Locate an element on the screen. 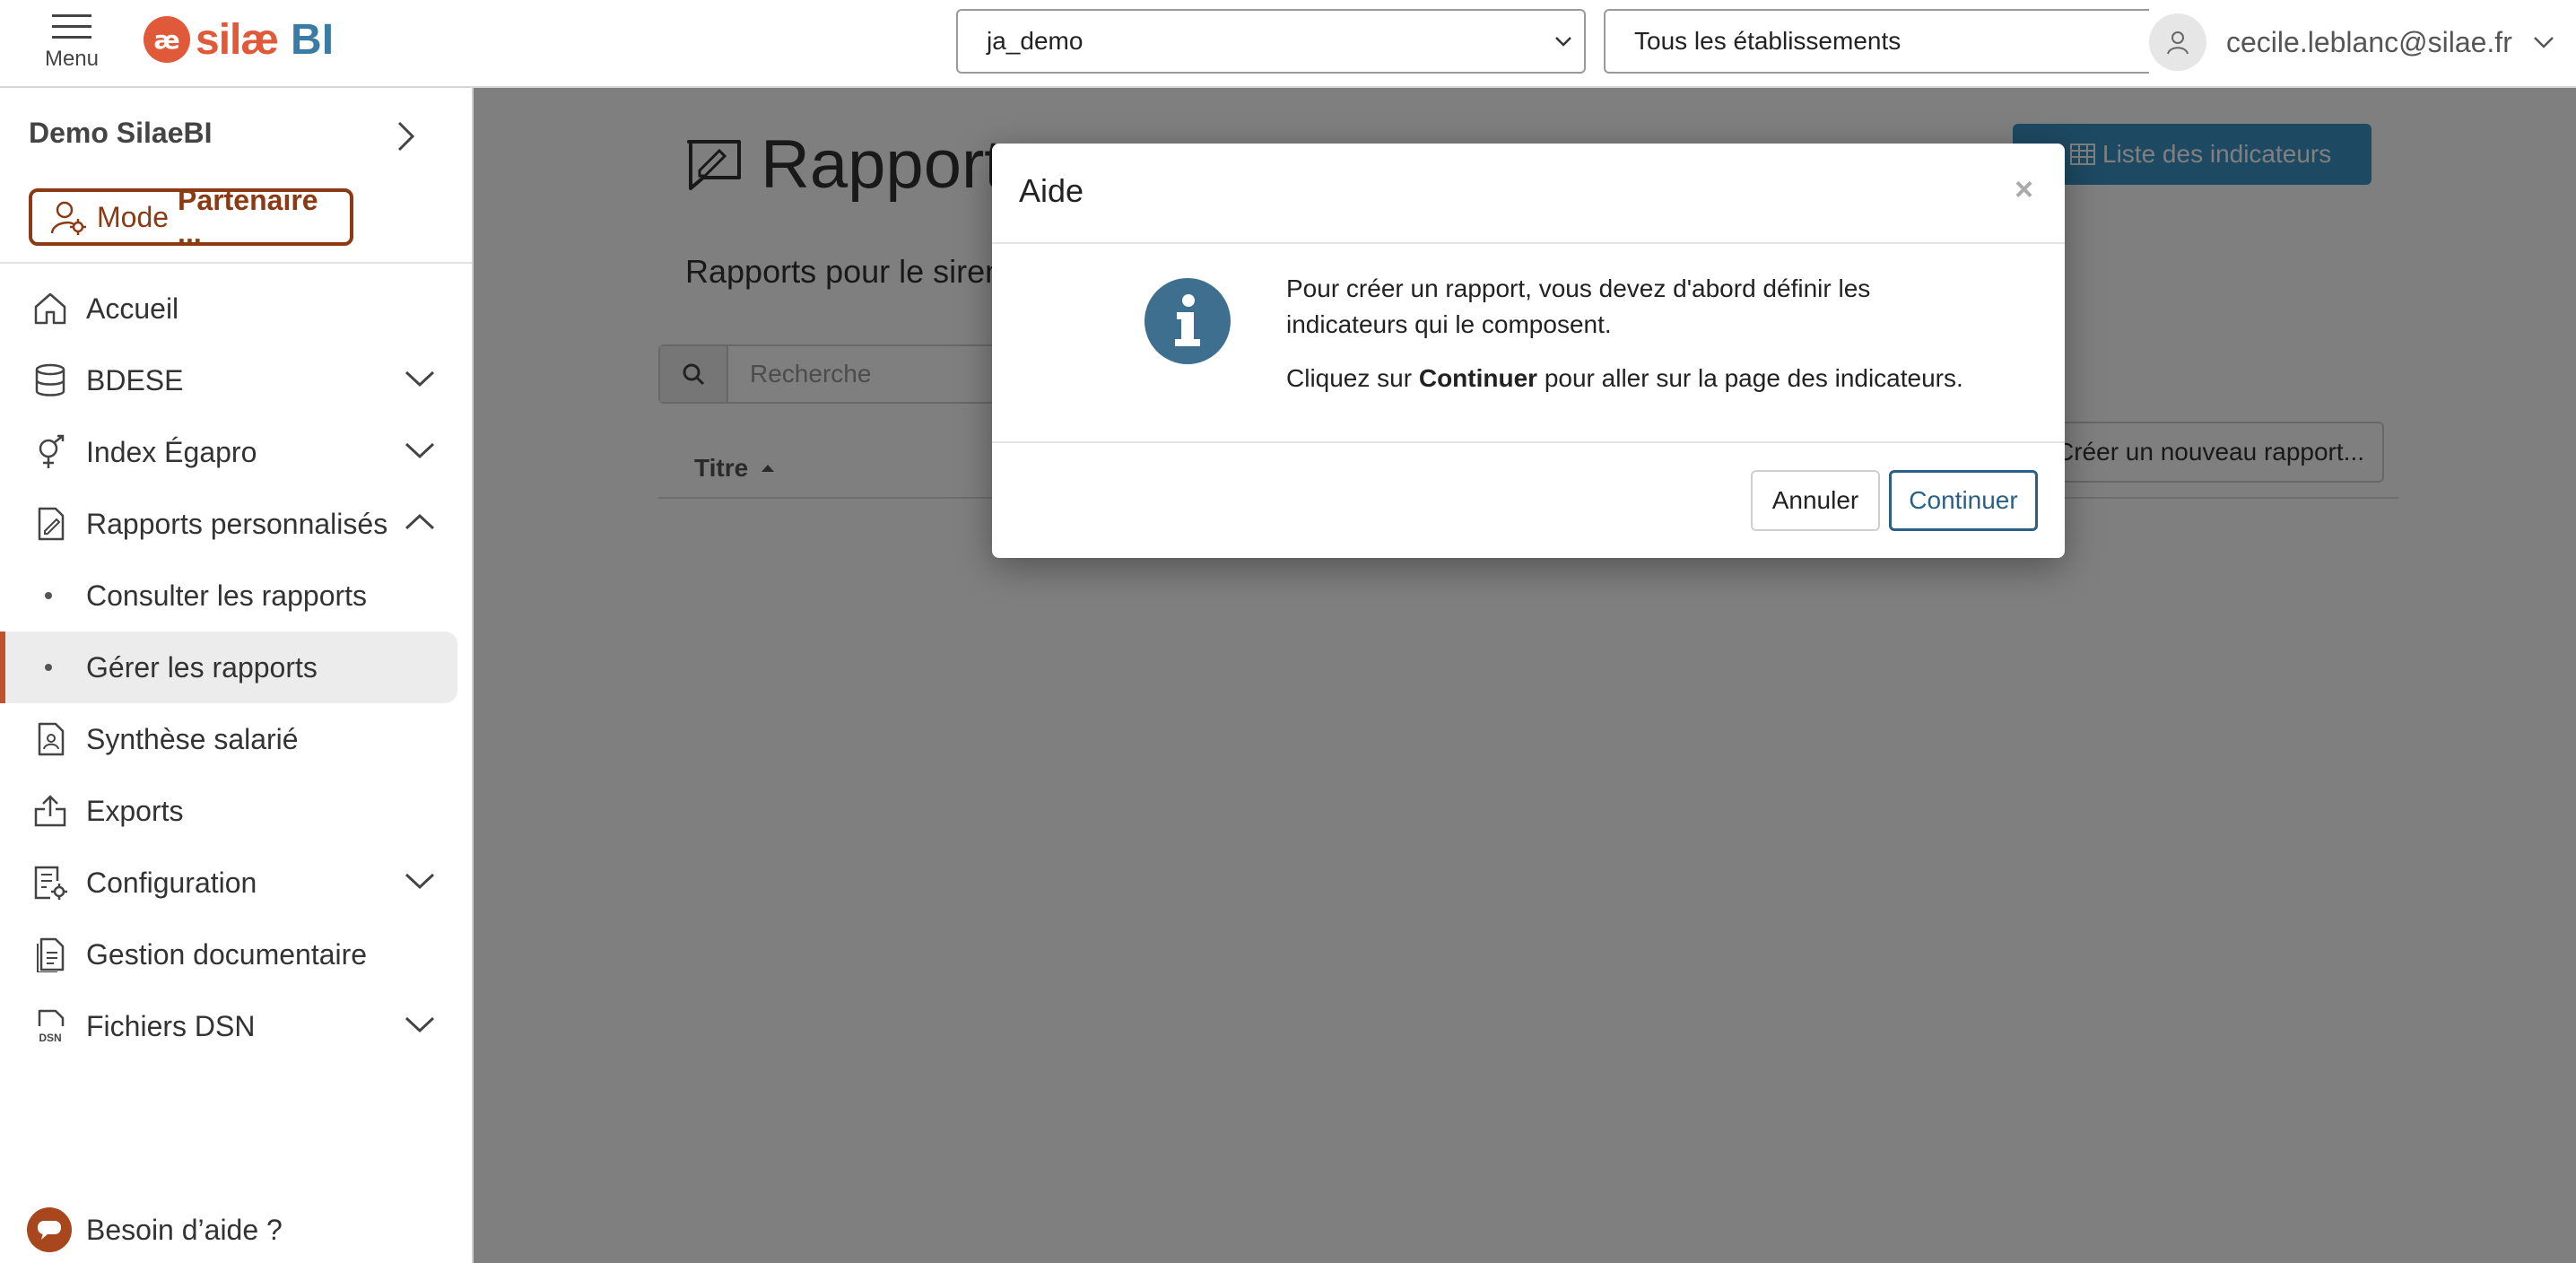 The image size is (2576, 1263). sidebar-item-label: Rapports personnalisés is located at coordinates (237, 523).